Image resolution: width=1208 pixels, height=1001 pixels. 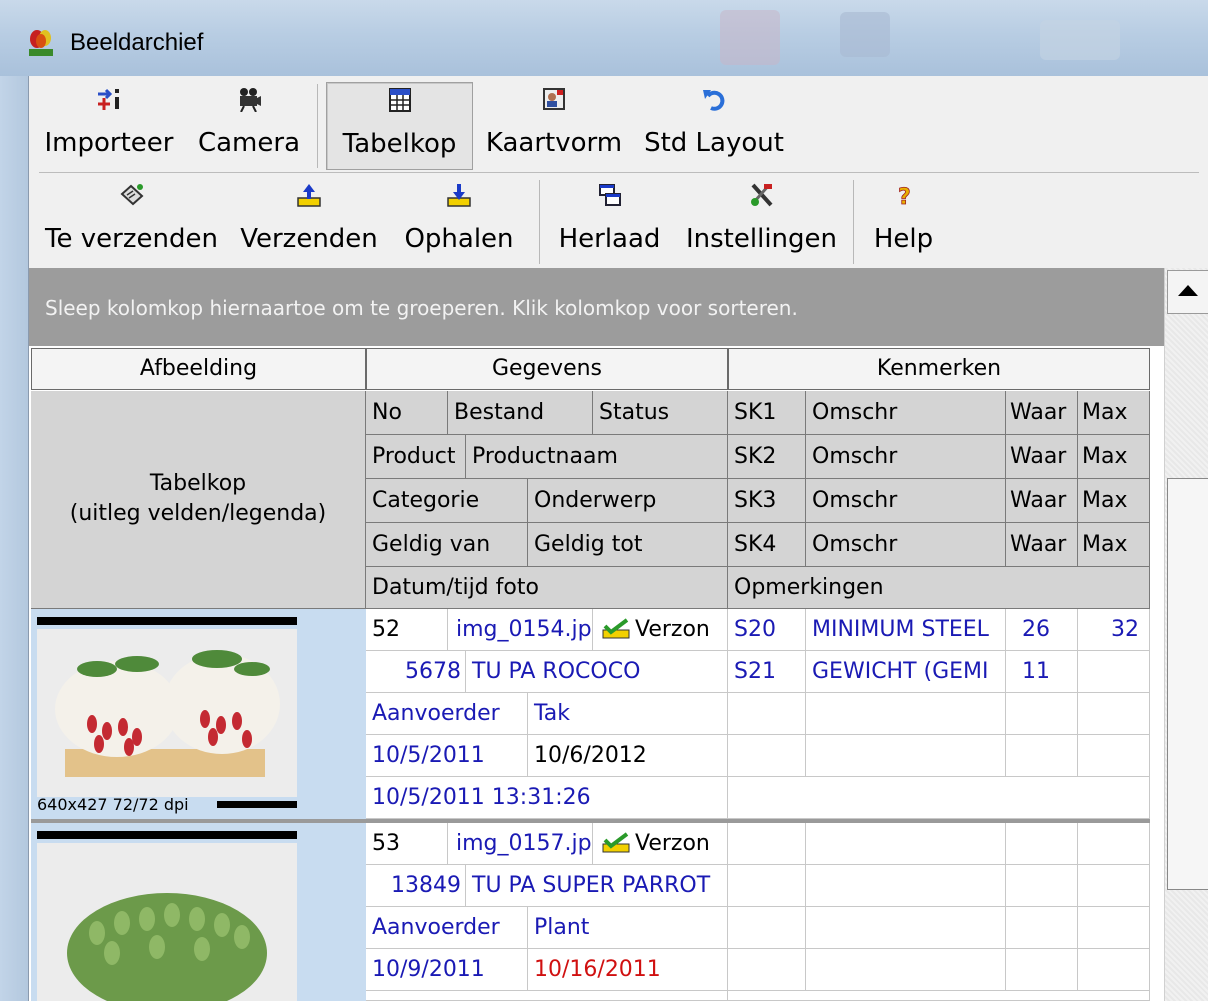 What do you see at coordinates (1042, 413) in the screenshot?
I see `col-waar1: Waar` at bounding box center [1042, 413].